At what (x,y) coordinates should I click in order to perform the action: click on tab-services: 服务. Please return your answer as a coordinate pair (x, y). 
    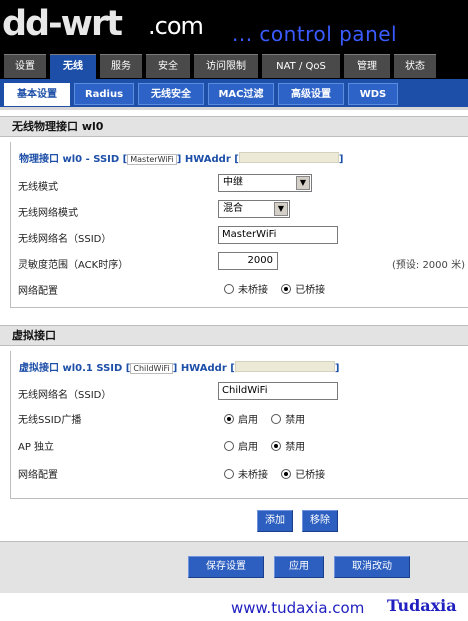
    Looking at the image, I should click on (121, 66).